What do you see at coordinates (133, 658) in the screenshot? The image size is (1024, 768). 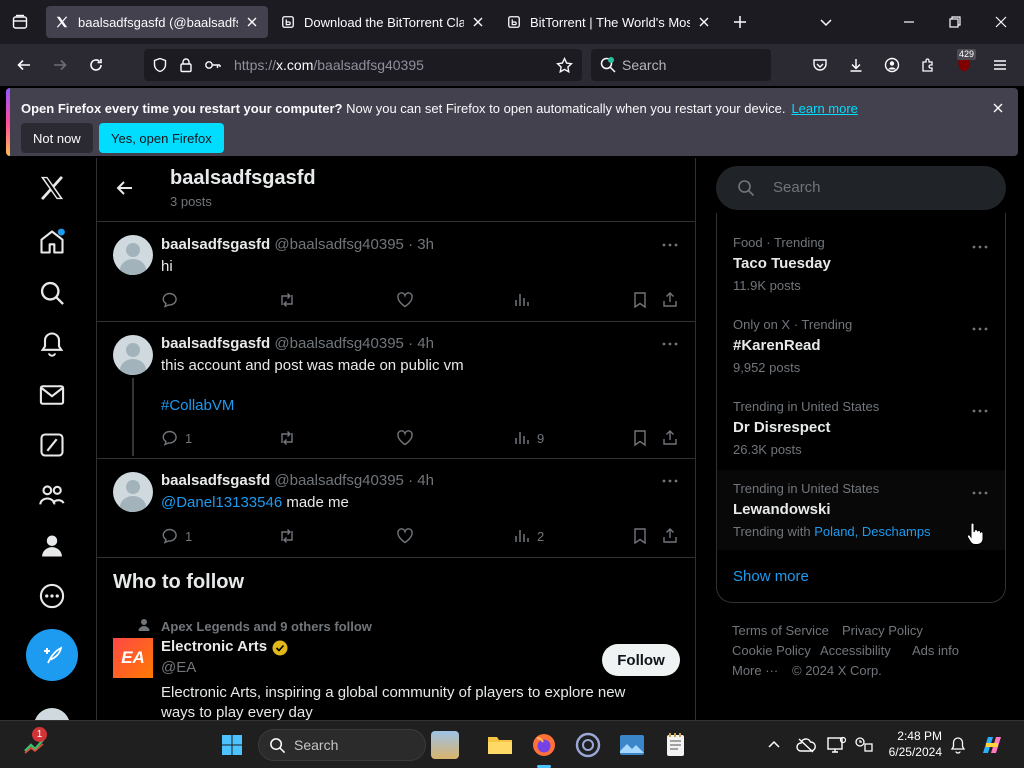 I see `ea-avatar: EA` at bounding box center [133, 658].